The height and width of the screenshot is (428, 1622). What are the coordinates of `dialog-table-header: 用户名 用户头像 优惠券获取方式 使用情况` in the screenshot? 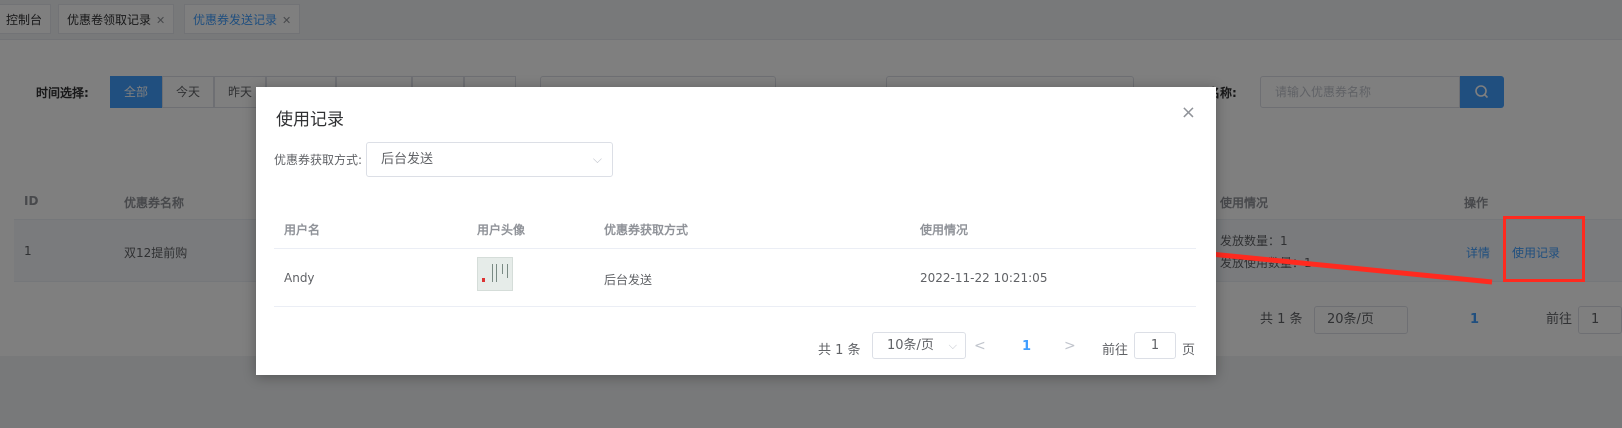 It's located at (735, 228).